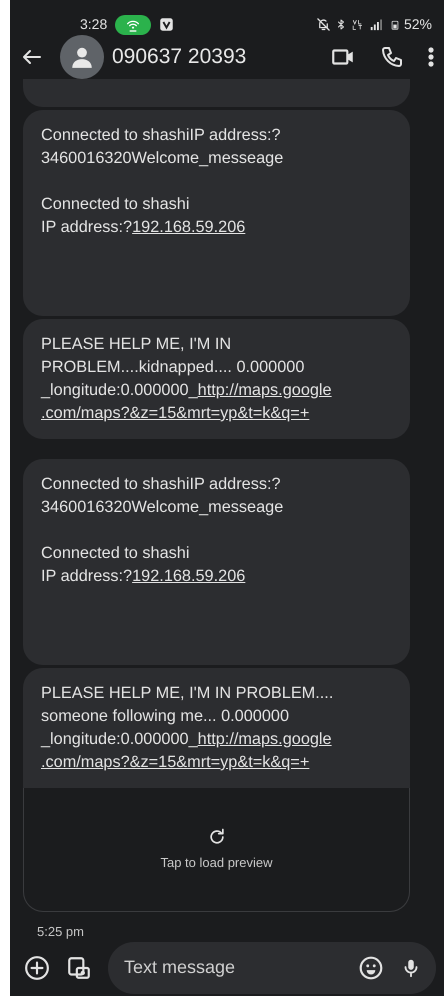 The image size is (444, 996). Describe the element at coordinates (133, 24) in the screenshot. I see `hotspot-icon` at that location.